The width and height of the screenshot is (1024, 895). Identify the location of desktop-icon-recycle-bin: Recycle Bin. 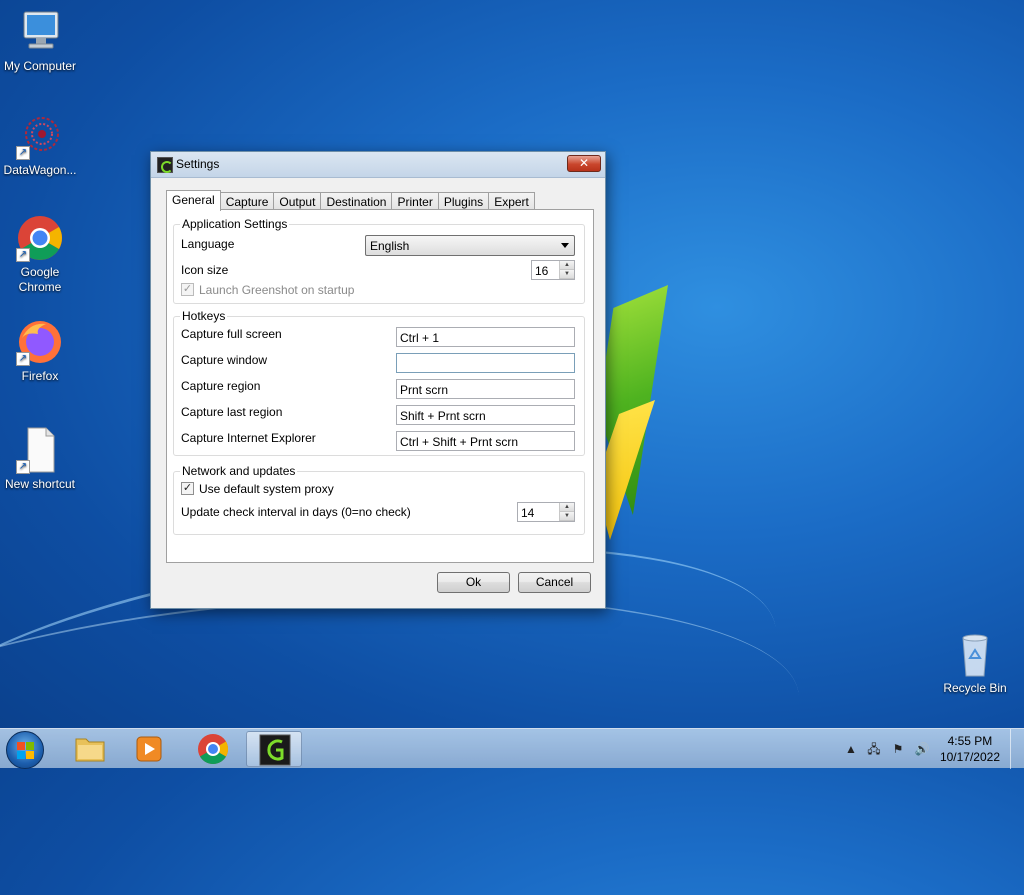
(975, 663).